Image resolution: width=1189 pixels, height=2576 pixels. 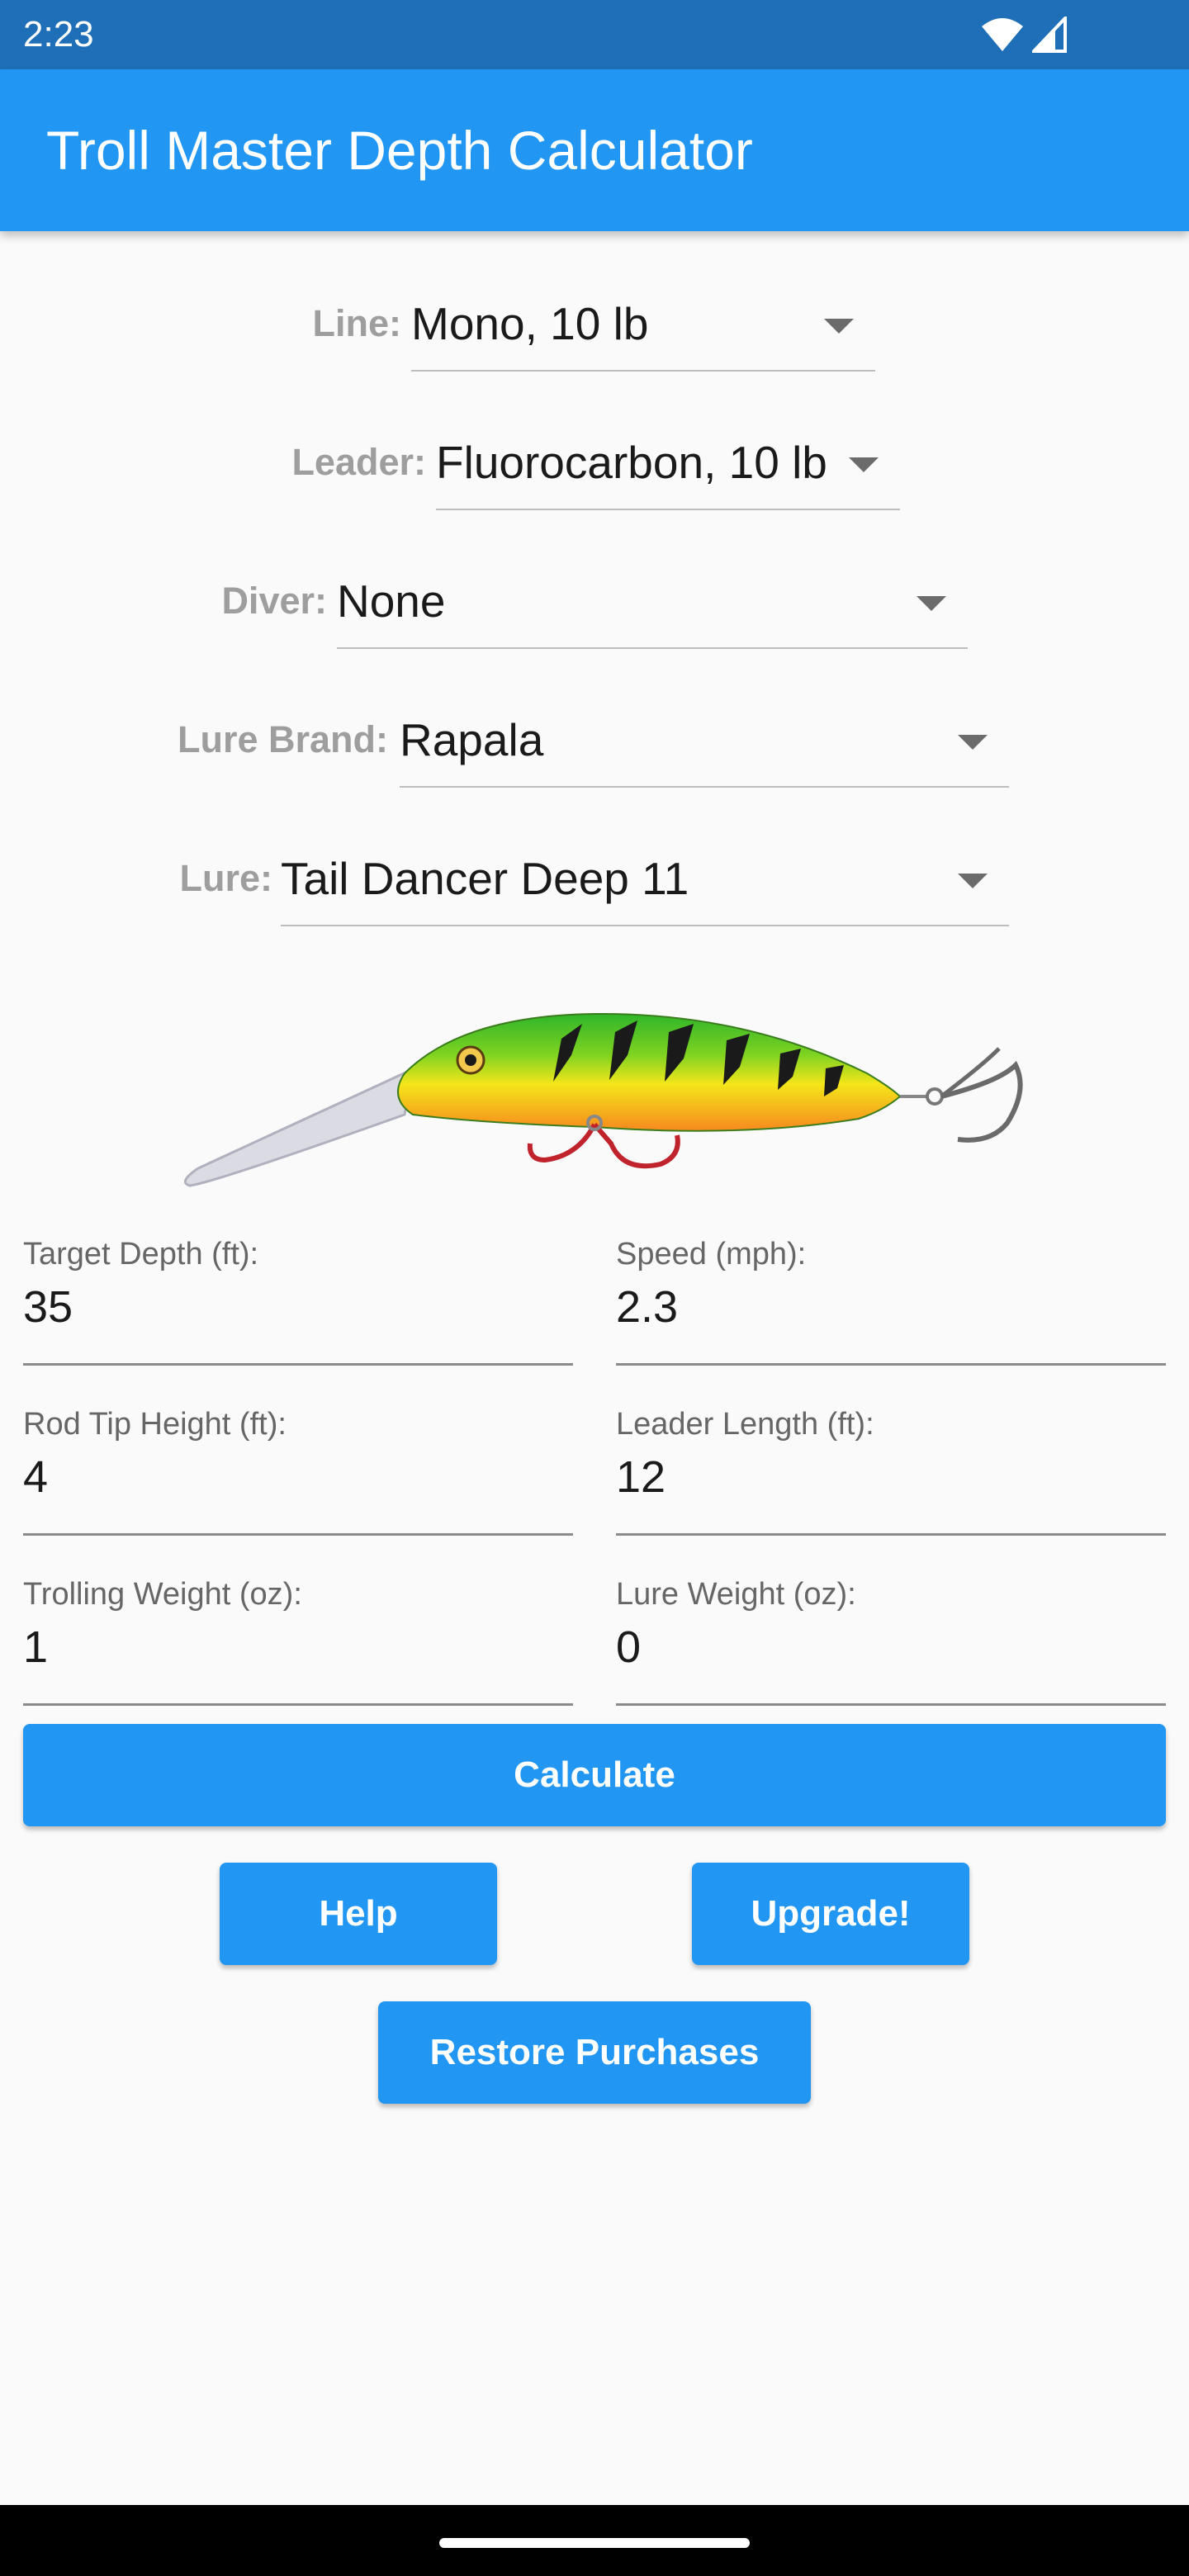 I want to click on status-bar: 2:23, so click(x=594, y=34).